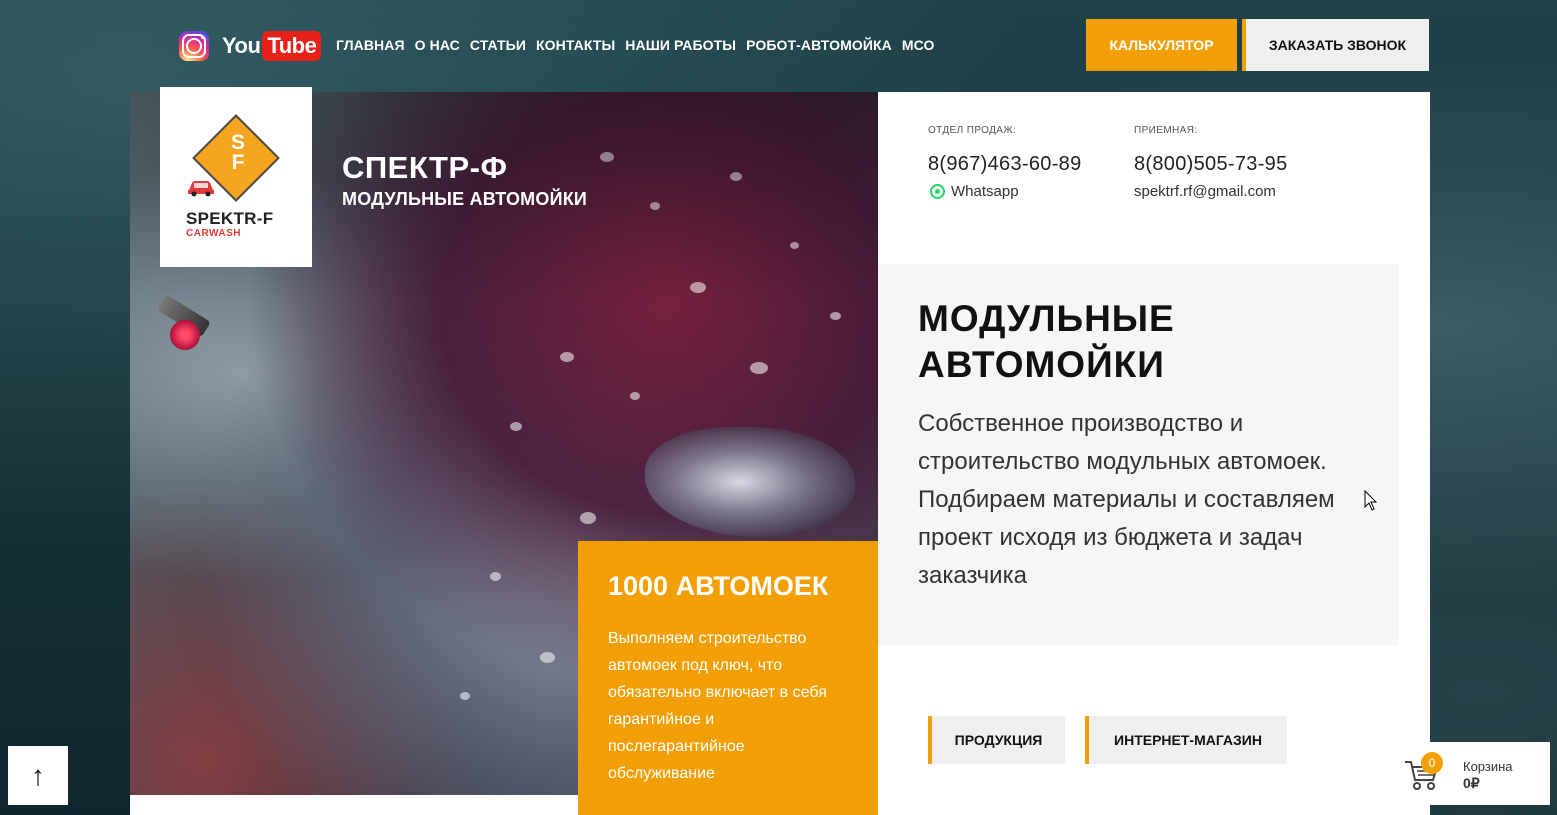  Describe the element at coordinates (236, 177) in the screenshot. I see `site-logo: S F SPEKTR-F CARWASH` at that location.